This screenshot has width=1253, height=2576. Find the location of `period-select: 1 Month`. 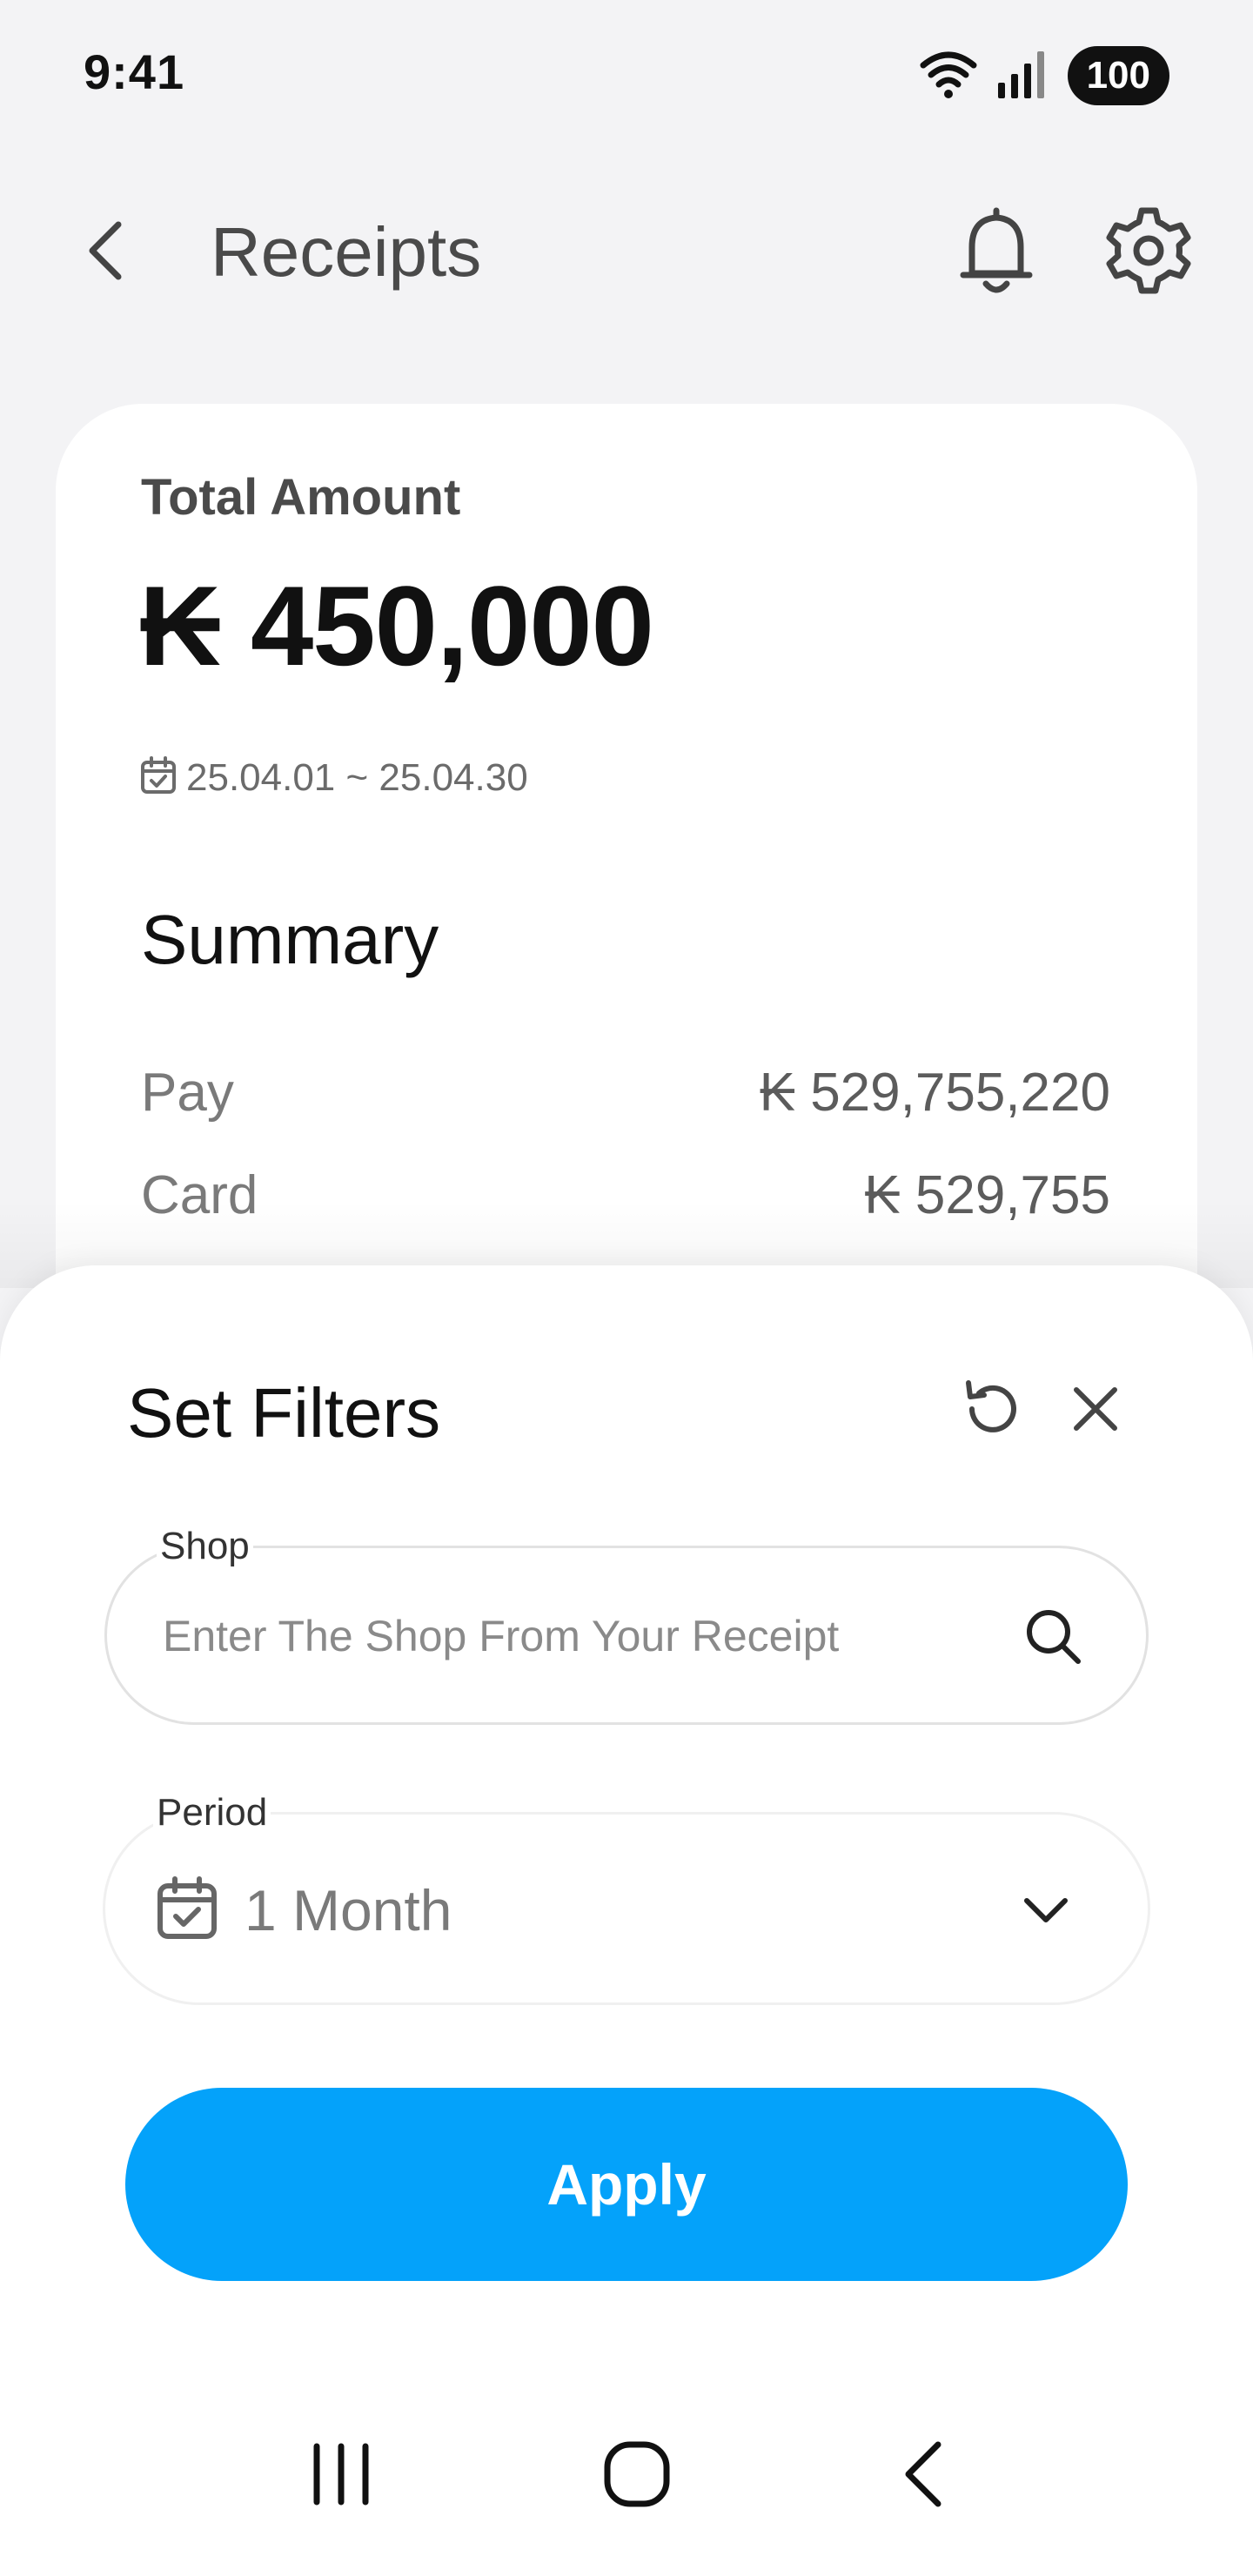

period-select: 1 Month is located at coordinates (626, 1908).